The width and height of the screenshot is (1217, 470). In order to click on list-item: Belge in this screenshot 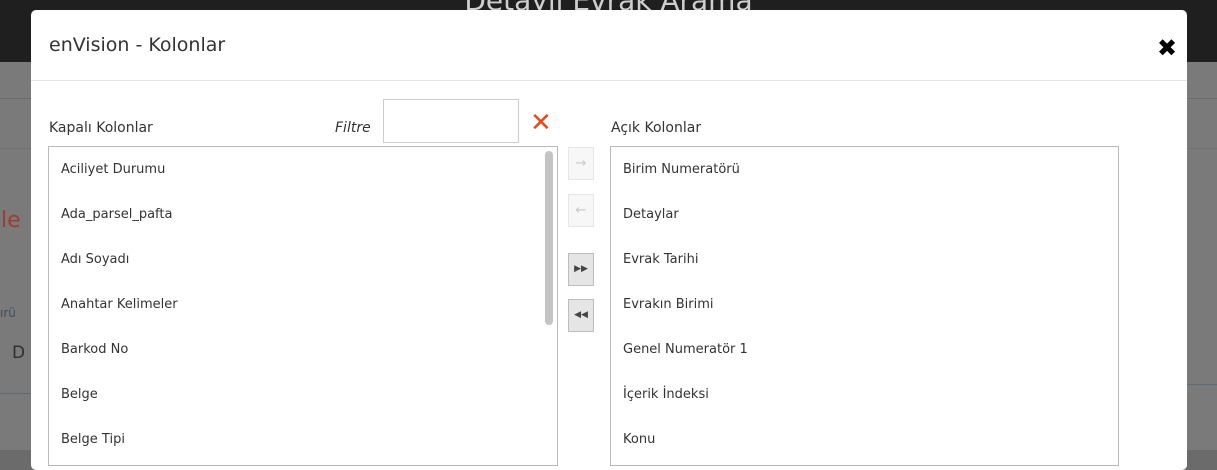, I will do `click(303, 394)`.